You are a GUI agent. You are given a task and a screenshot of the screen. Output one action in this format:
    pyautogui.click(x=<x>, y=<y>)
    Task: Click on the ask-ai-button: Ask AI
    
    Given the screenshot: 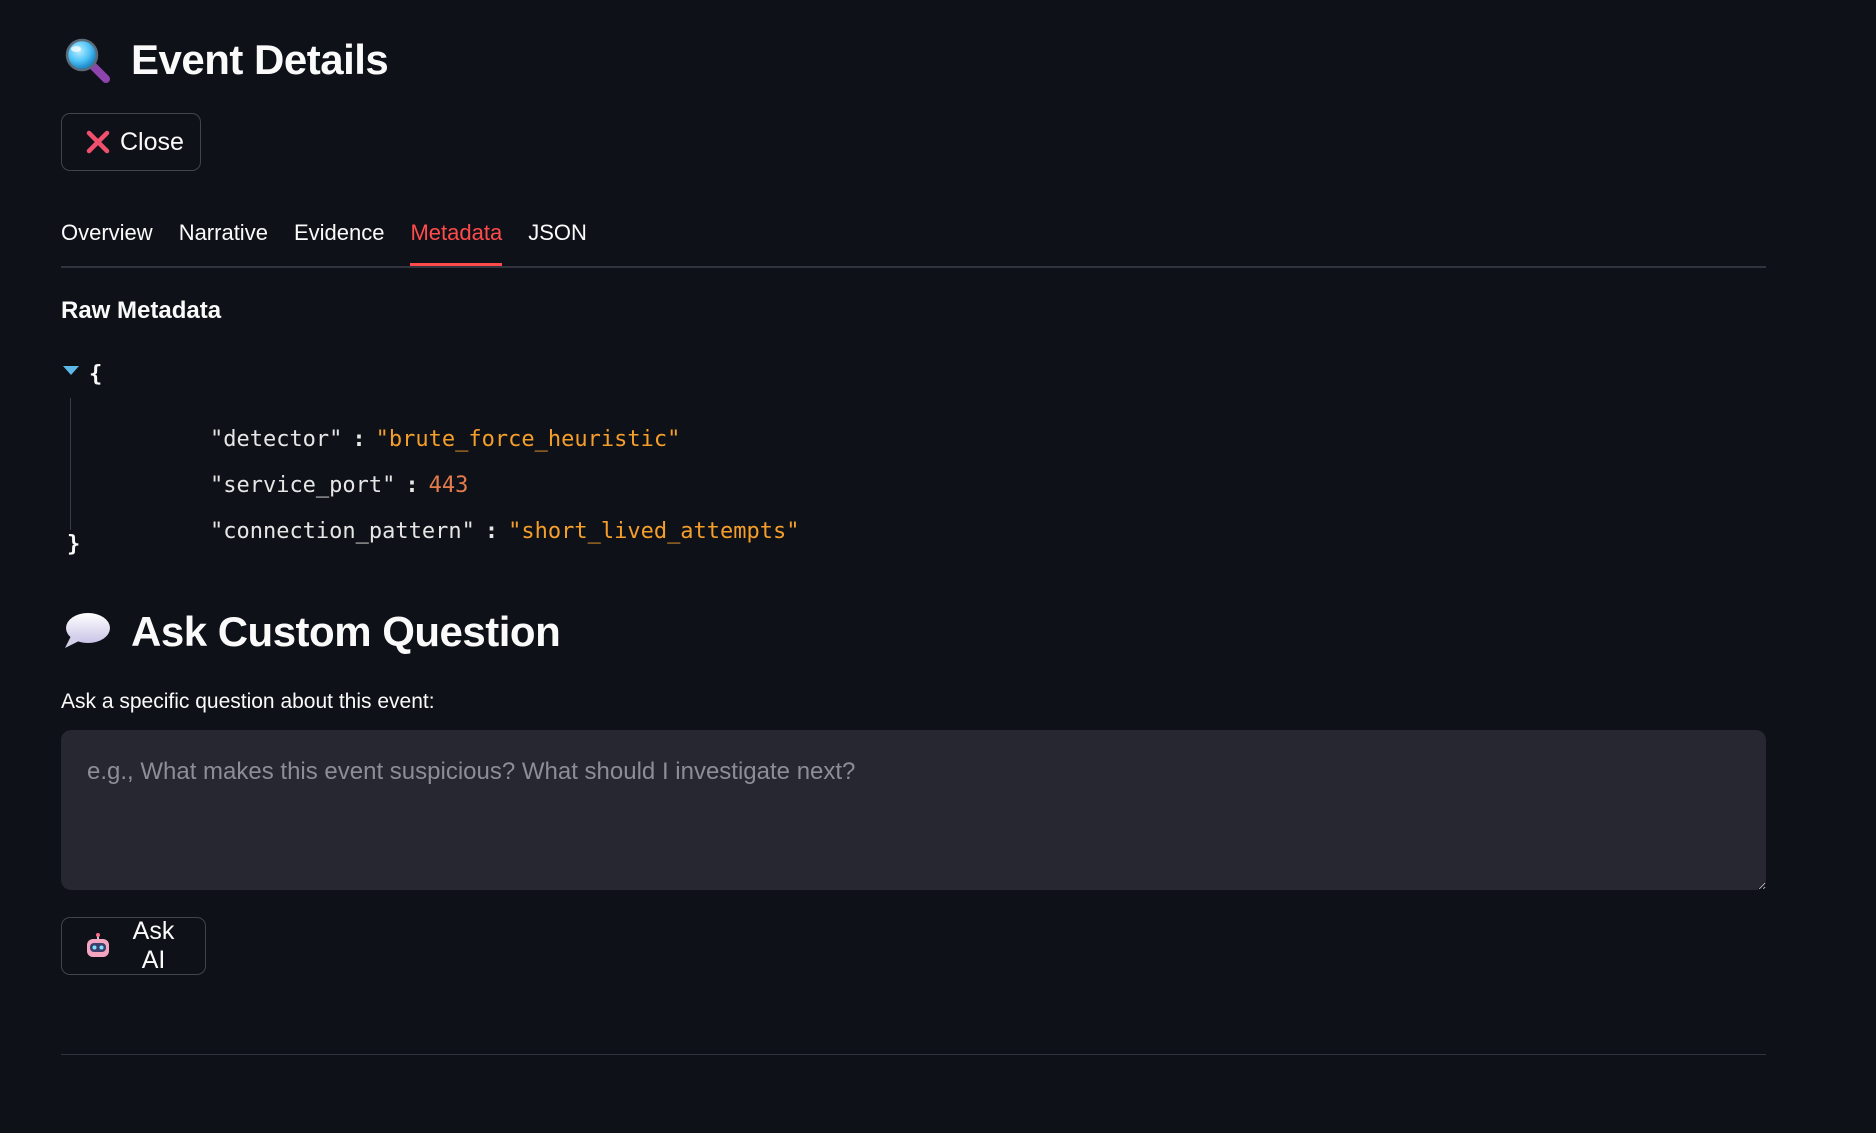 What is the action you would take?
    pyautogui.click(x=133, y=946)
    